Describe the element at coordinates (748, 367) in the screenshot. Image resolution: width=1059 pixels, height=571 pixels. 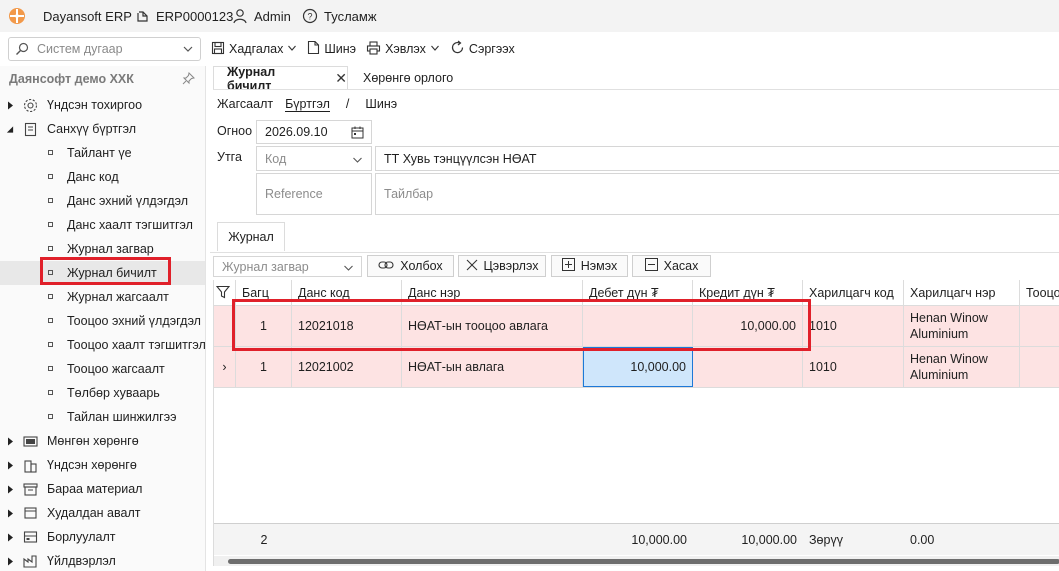
I see `col-credit-cell` at that location.